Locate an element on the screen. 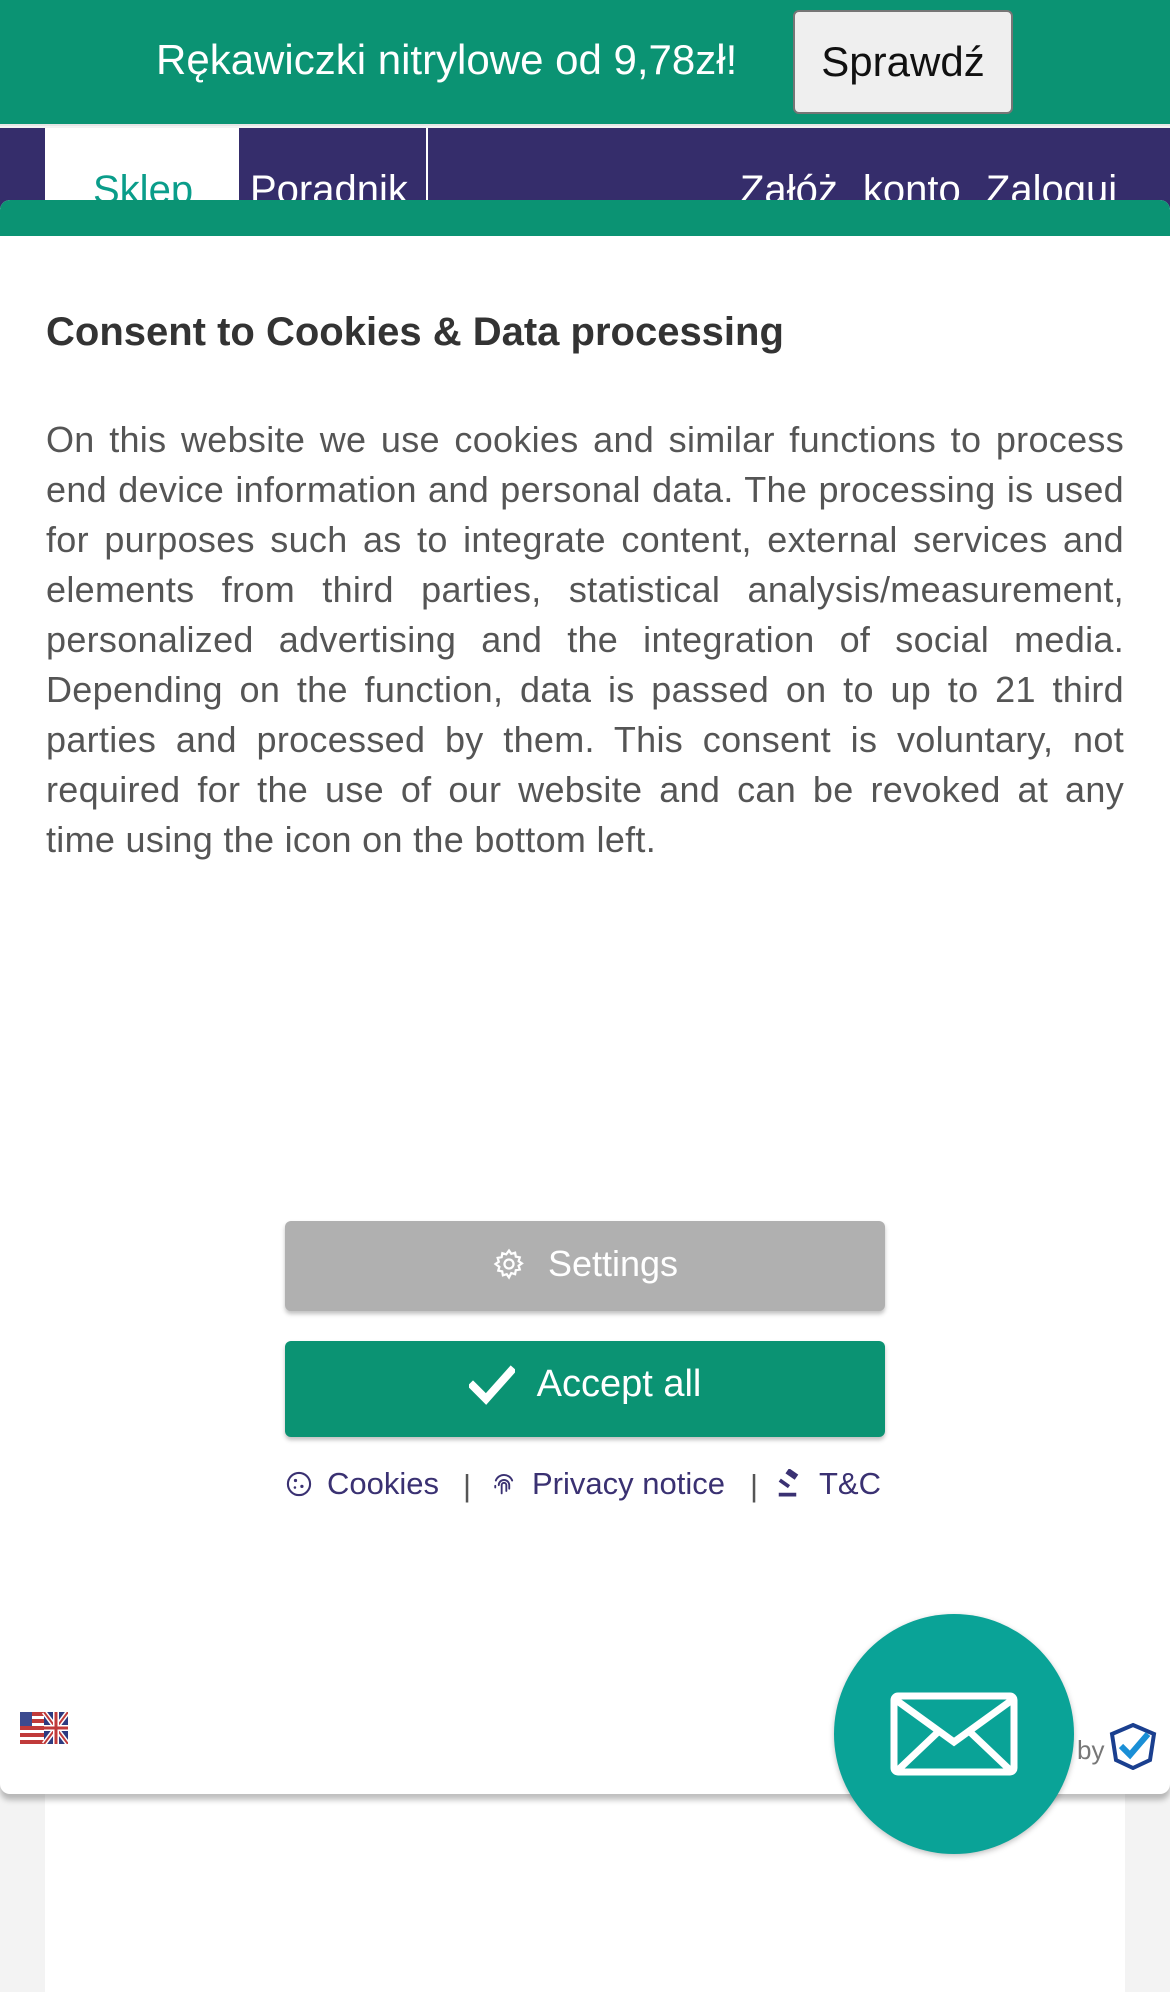 This screenshot has width=1170, height=1992. modal-header-bar is located at coordinates (585, 218).